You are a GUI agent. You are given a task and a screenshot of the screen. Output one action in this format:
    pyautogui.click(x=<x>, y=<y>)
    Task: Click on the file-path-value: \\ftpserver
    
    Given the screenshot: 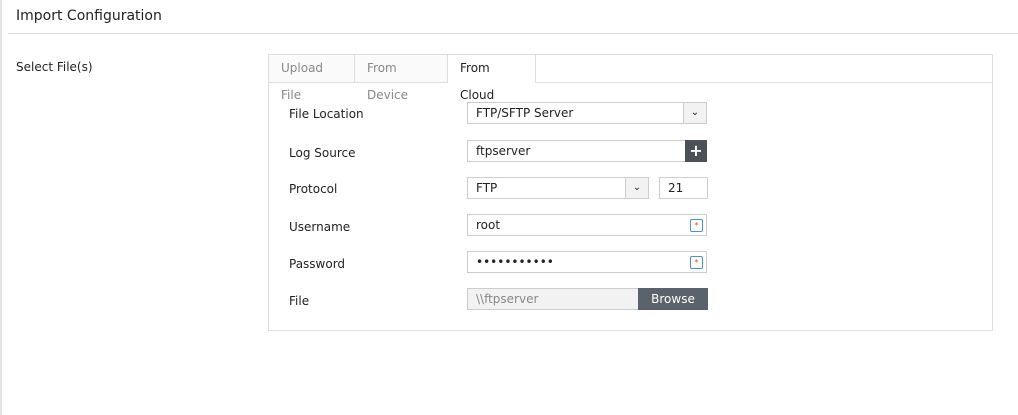 What is the action you would take?
    pyautogui.click(x=507, y=299)
    